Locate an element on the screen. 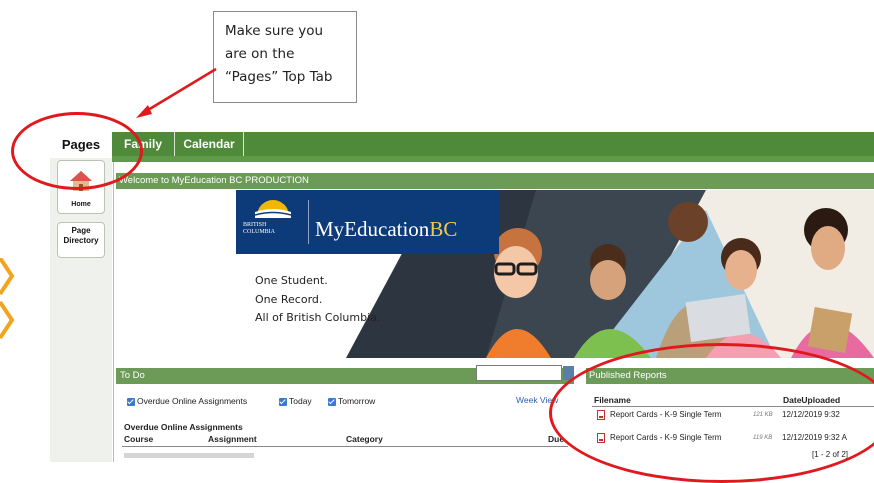 The width and height of the screenshot is (874, 483). callout-line-1: Make sure you is located at coordinates (274, 31).